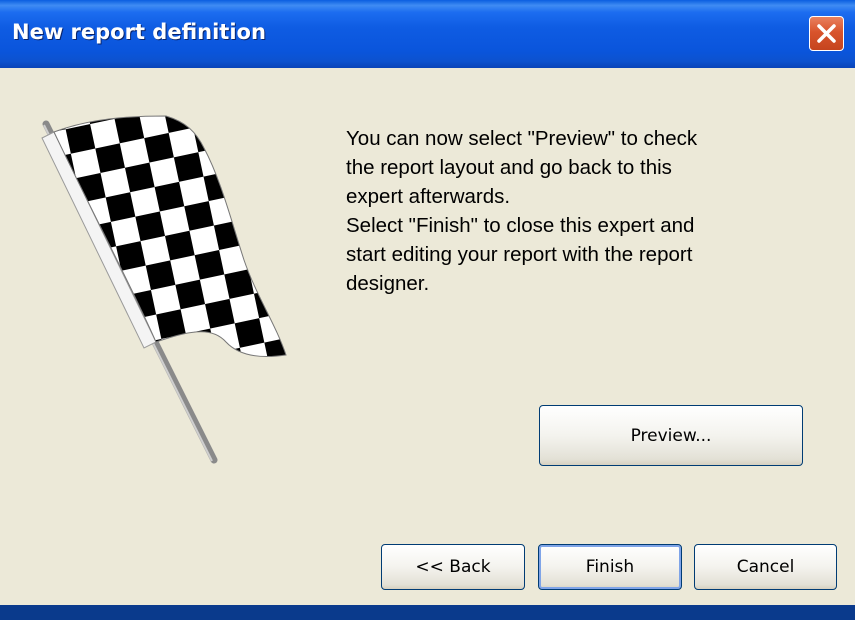 Image resolution: width=855 pixels, height=620 pixels. Describe the element at coordinates (428, 196) in the screenshot. I see `message-line: expert afterwards.` at that location.